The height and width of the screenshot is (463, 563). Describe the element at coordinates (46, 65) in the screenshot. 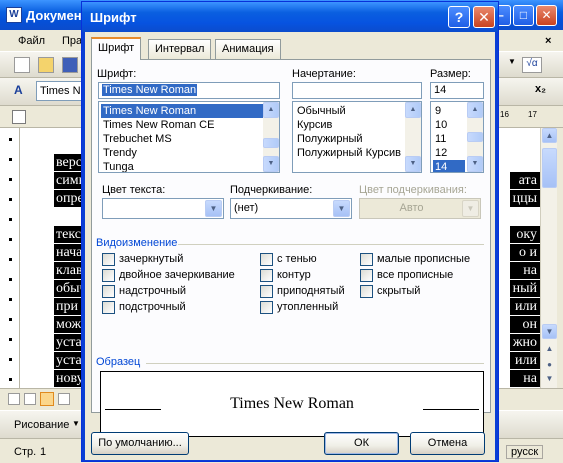

I see `open-folder-icon` at that location.